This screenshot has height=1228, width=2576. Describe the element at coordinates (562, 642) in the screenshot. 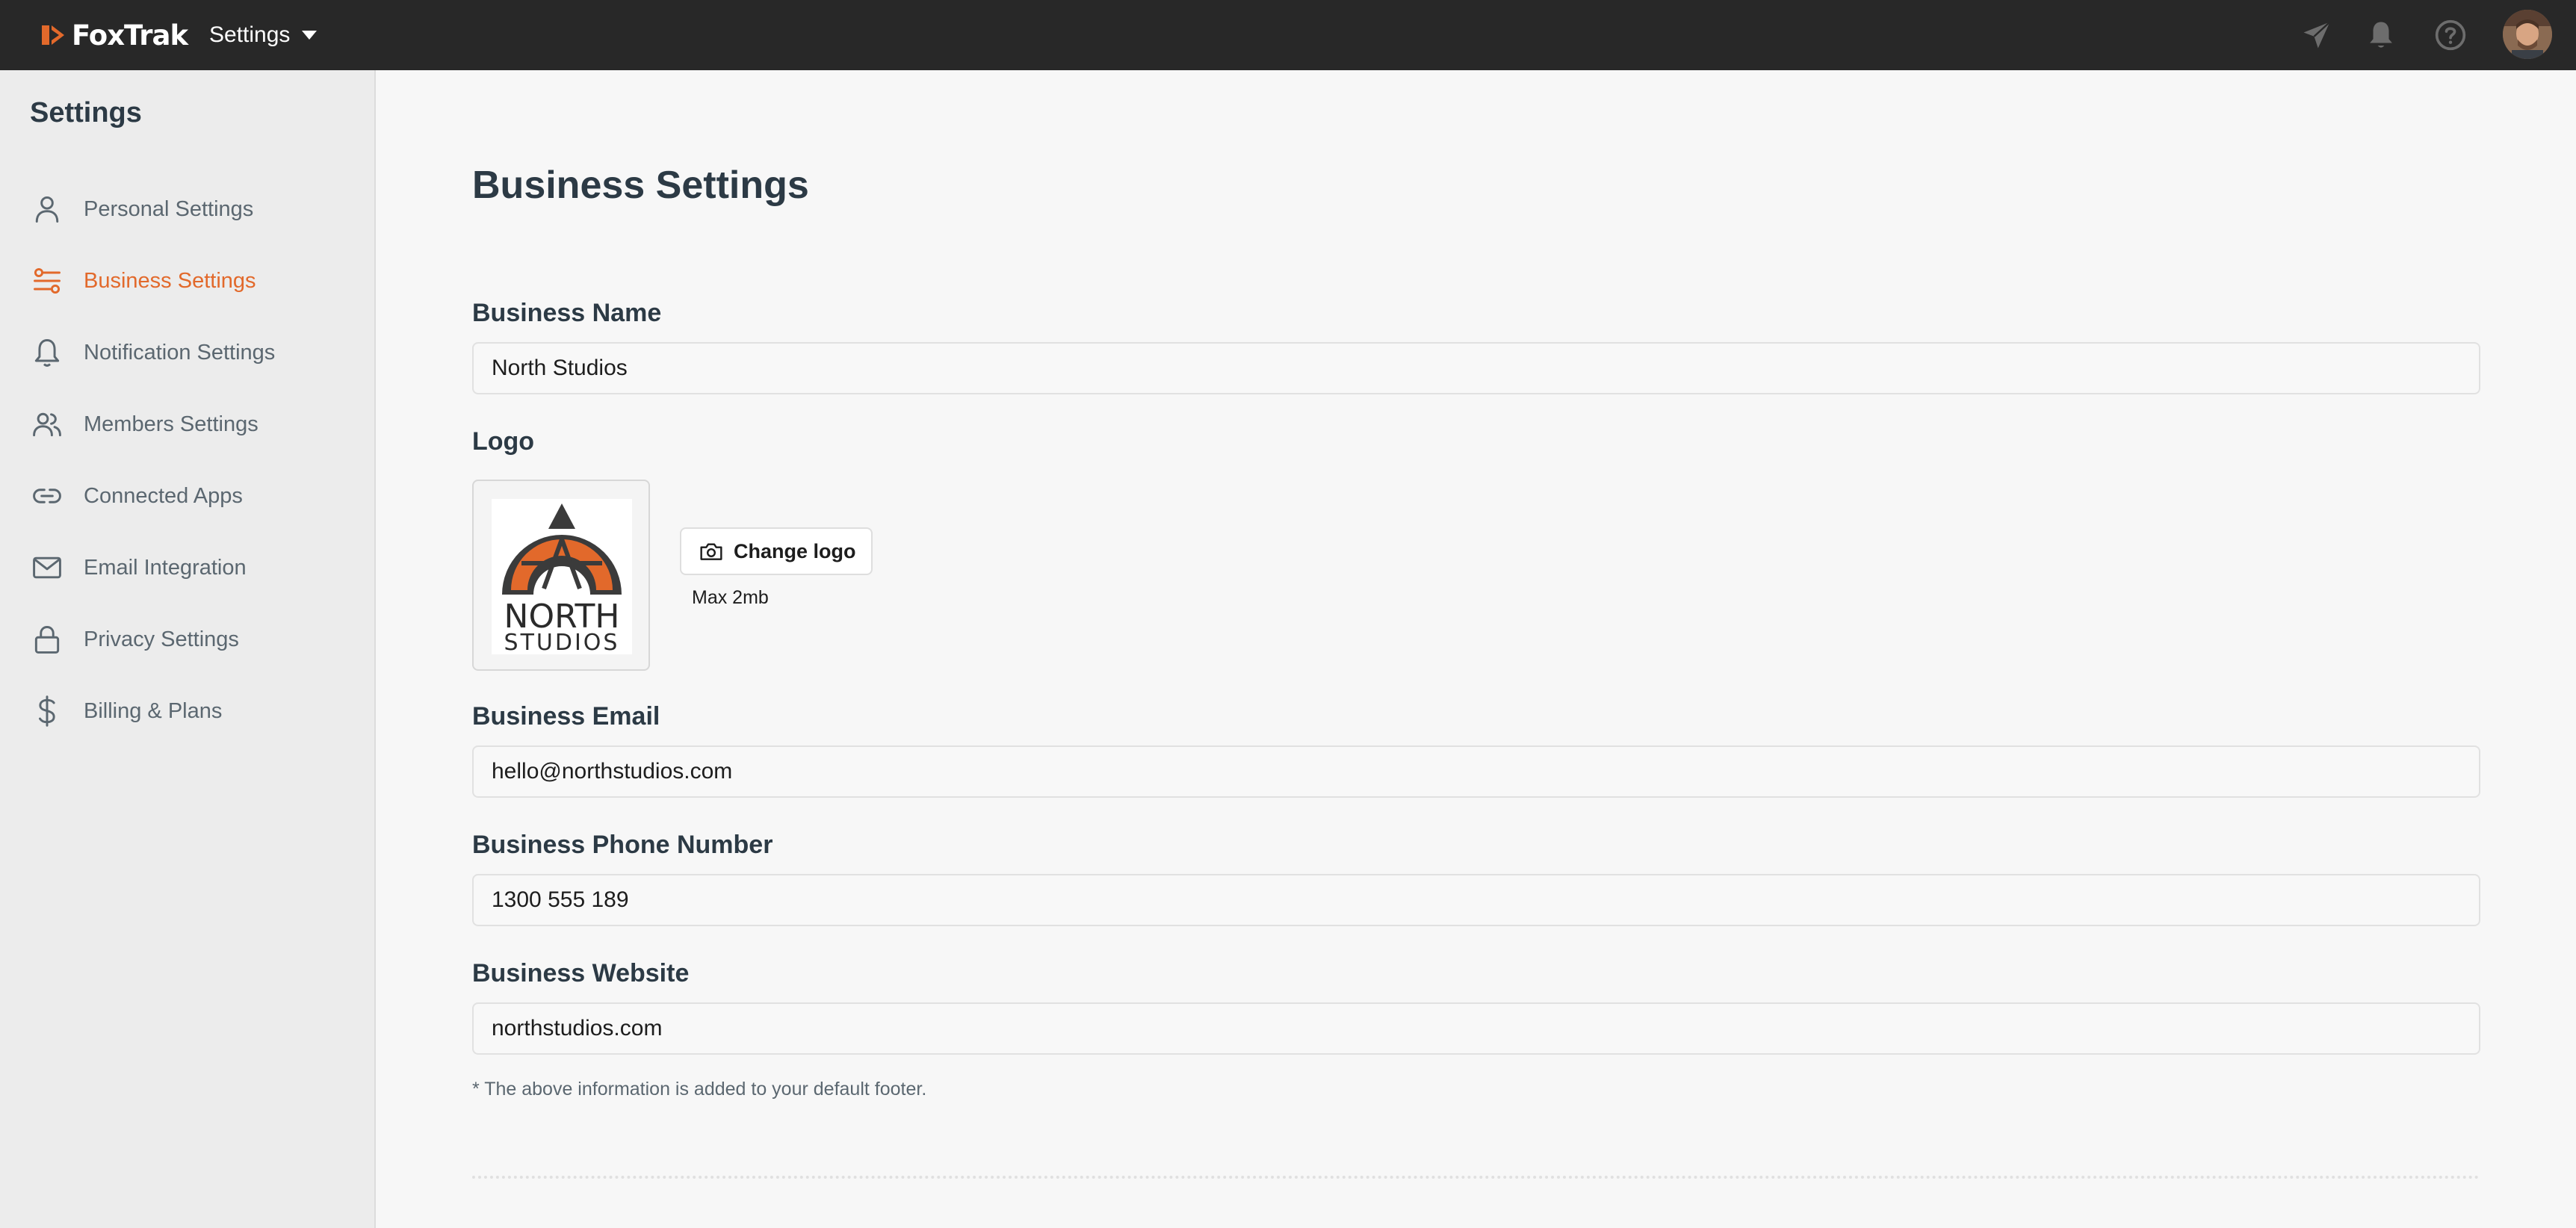

I see `logo-text-studios: STUDIOS` at that location.